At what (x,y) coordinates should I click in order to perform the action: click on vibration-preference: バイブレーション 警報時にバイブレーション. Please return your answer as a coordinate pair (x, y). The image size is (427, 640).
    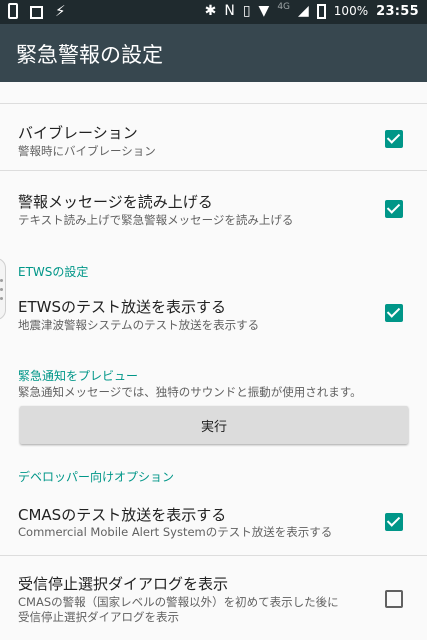
    Looking at the image, I should click on (213, 136).